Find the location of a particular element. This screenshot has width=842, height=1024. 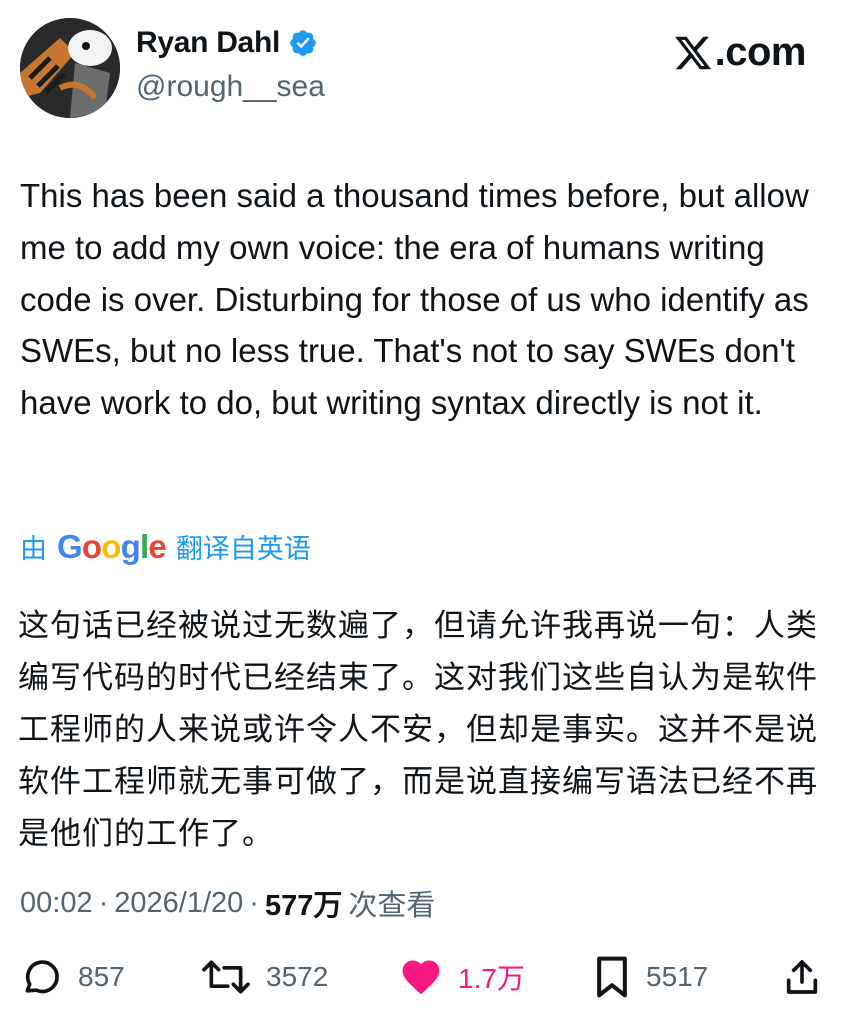

repost-icon is located at coordinates (226, 977).